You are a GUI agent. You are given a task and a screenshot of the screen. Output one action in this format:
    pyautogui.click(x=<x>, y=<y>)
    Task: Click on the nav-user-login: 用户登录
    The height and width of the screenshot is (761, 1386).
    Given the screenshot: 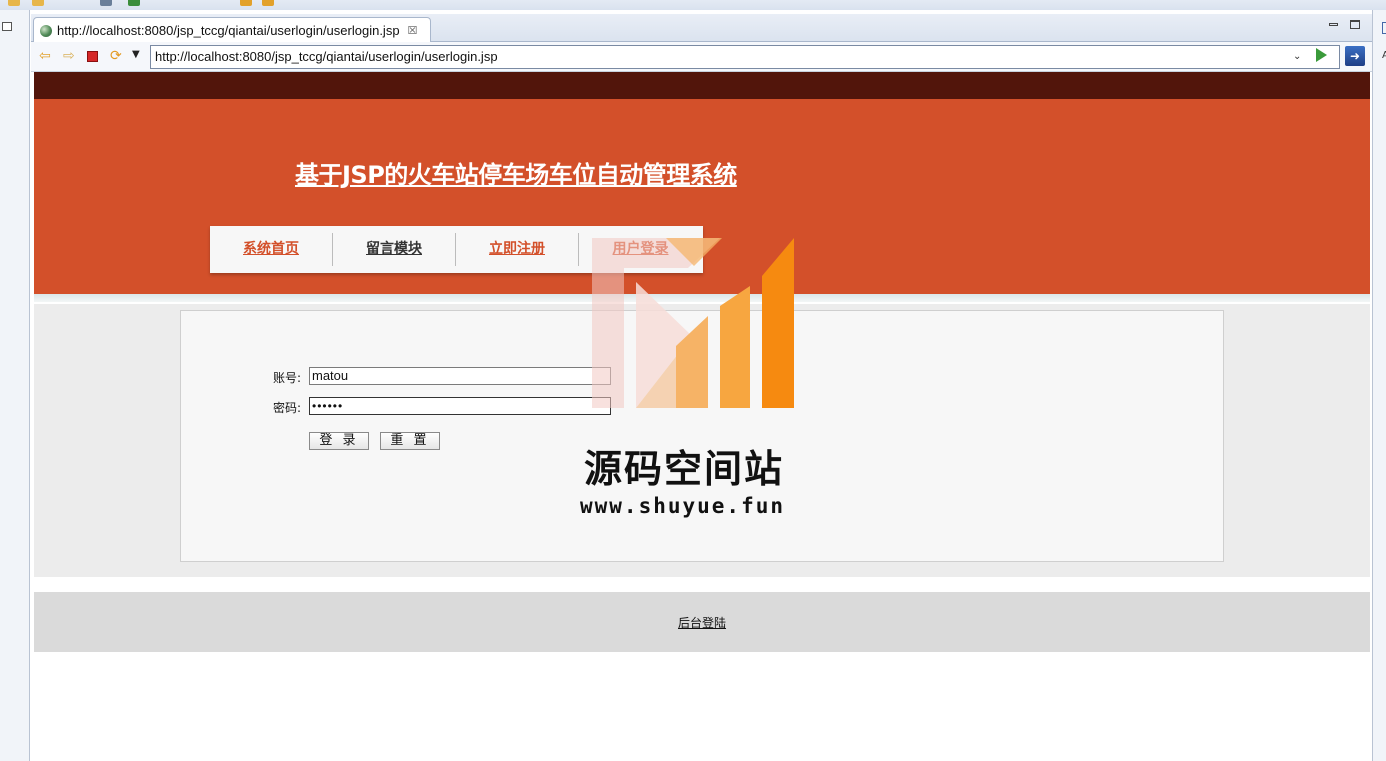 What is the action you would take?
    pyautogui.click(x=640, y=249)
    